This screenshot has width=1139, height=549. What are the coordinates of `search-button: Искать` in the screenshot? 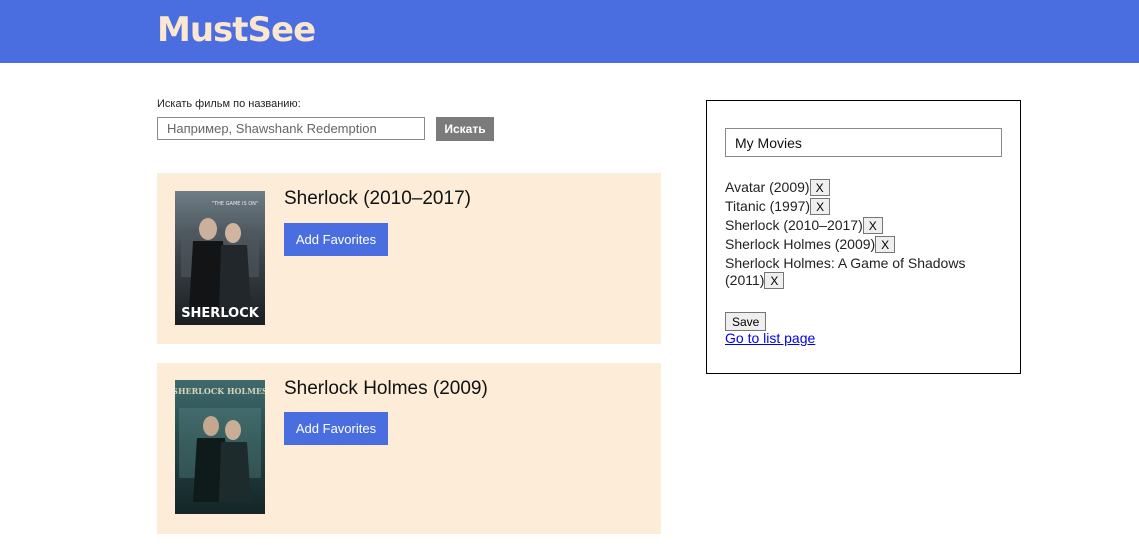 It's located at (465, 129).